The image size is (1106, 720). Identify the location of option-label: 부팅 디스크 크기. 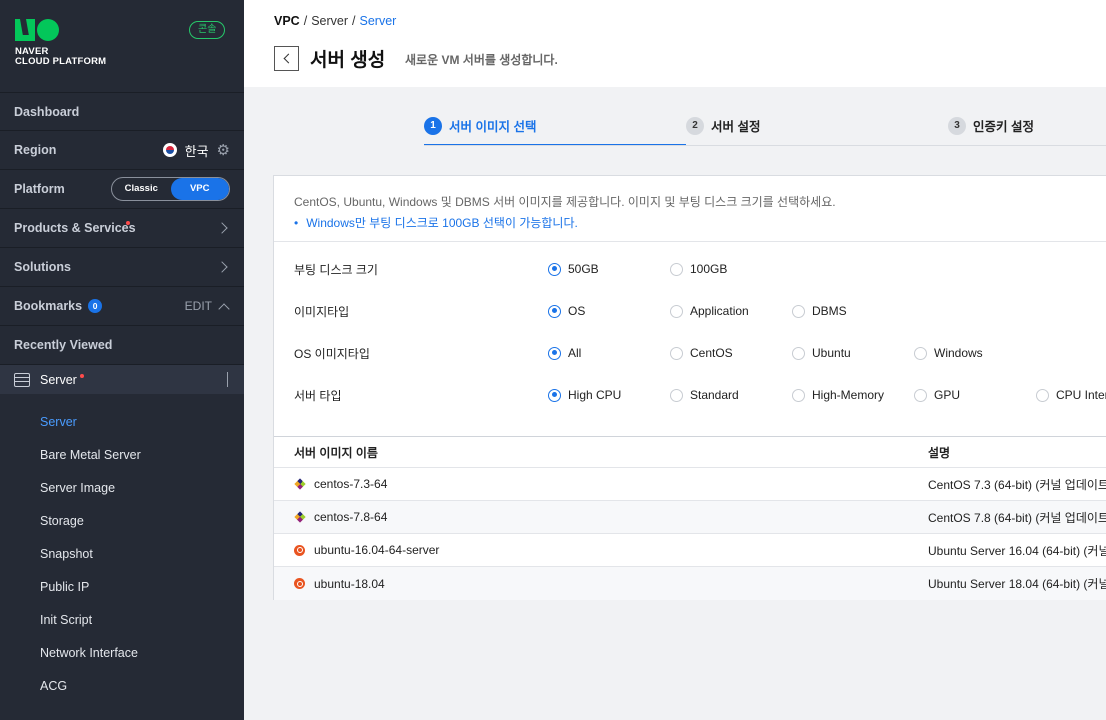
(336, 269).